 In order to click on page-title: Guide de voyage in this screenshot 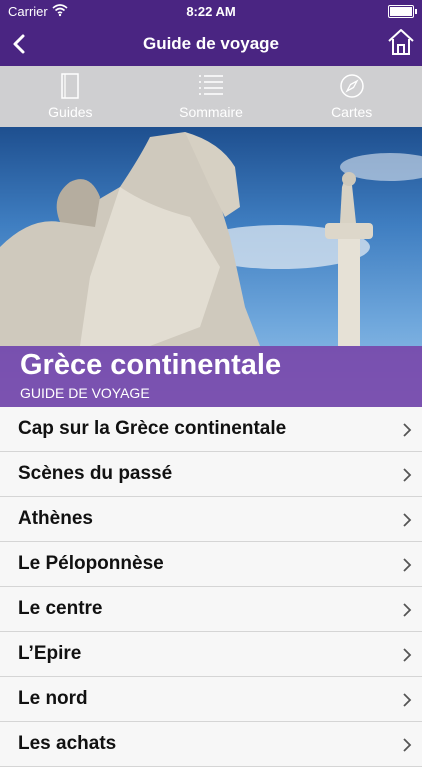, I will do `click(211, 43)`.